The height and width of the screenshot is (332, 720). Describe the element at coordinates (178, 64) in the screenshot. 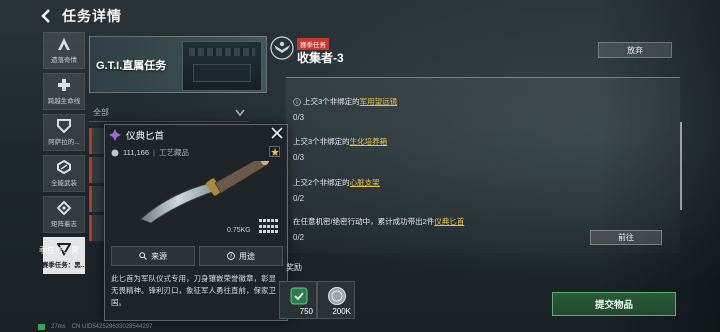

I see `category-banner: G.T.I.直属任务` at that location.